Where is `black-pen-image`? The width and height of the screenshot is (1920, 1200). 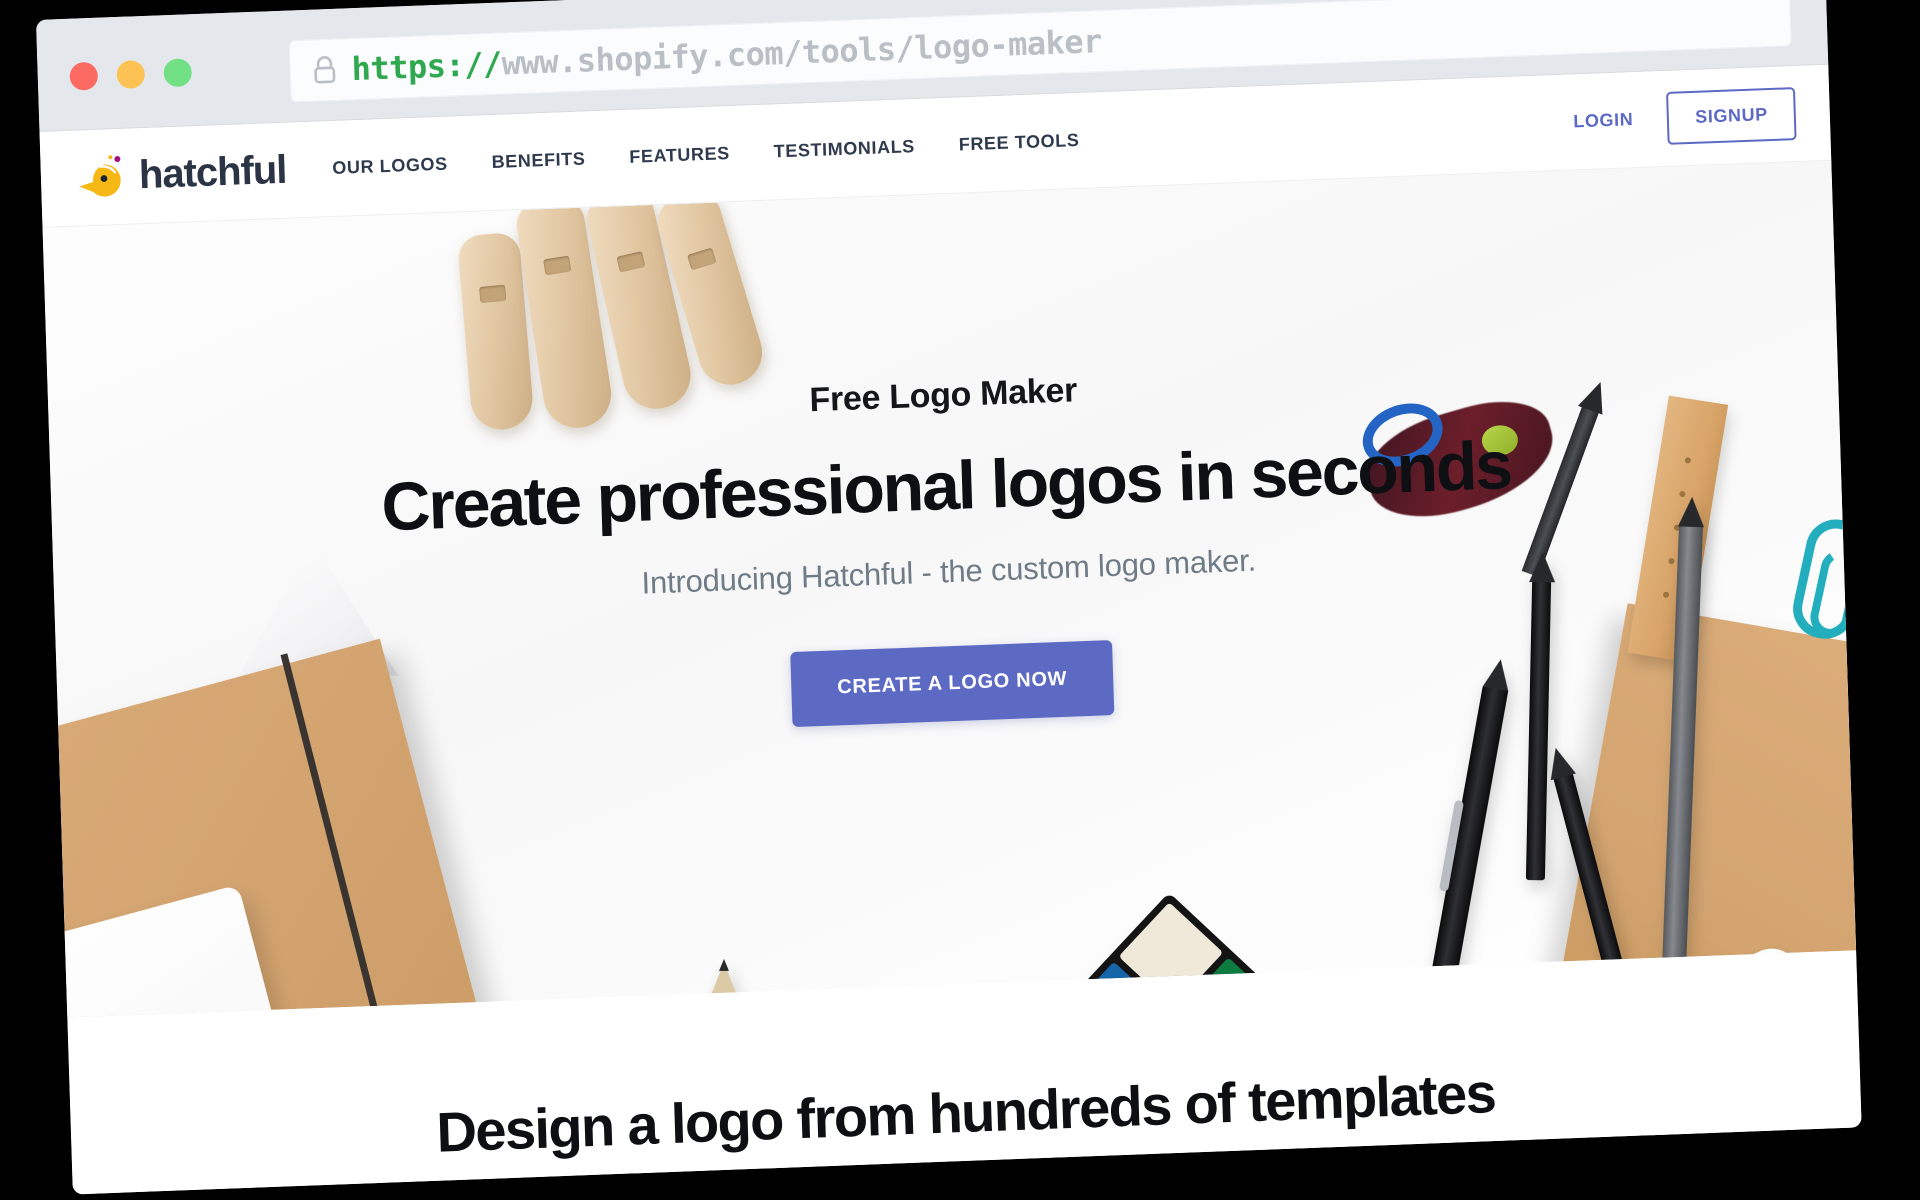
black-pen-image is located at coordinates (1472, 816).